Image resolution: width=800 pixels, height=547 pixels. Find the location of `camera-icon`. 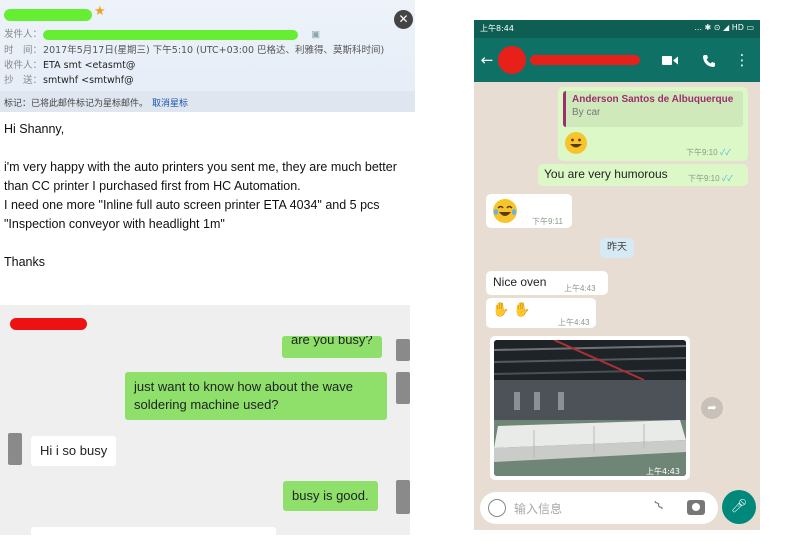

camera-icon is located at coordinates (696, 507).